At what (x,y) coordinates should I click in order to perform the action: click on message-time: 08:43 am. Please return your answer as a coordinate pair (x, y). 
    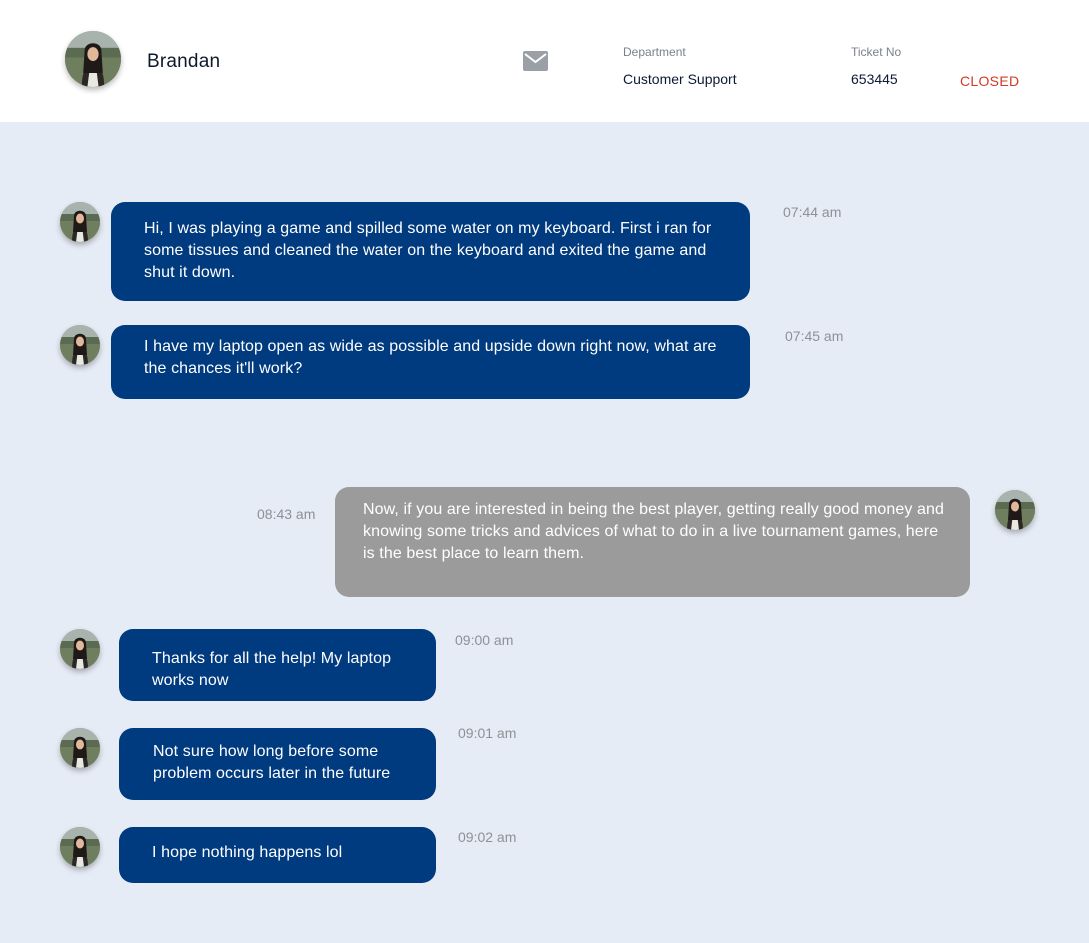
    Looking at the image, I should click on (286, 514).